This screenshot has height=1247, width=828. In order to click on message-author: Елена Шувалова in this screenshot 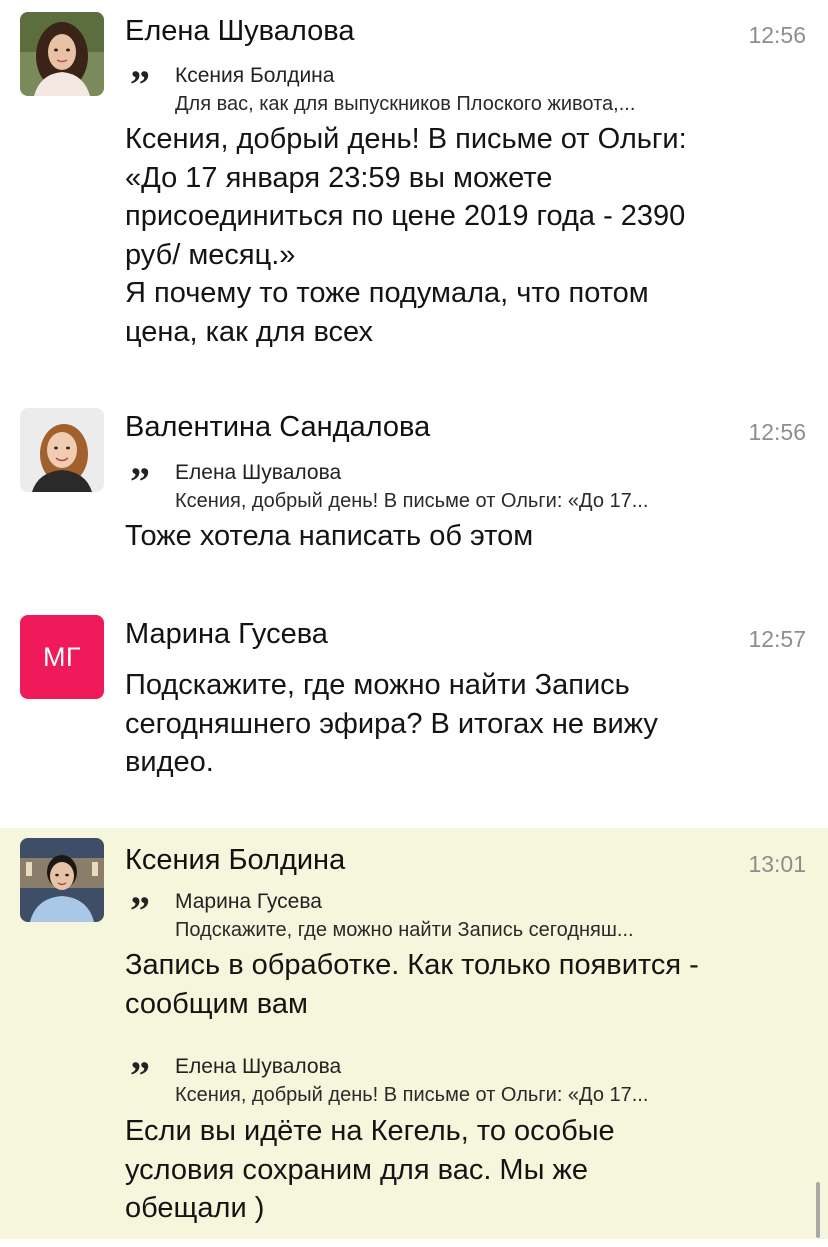, I will do `click(239, 31)`.